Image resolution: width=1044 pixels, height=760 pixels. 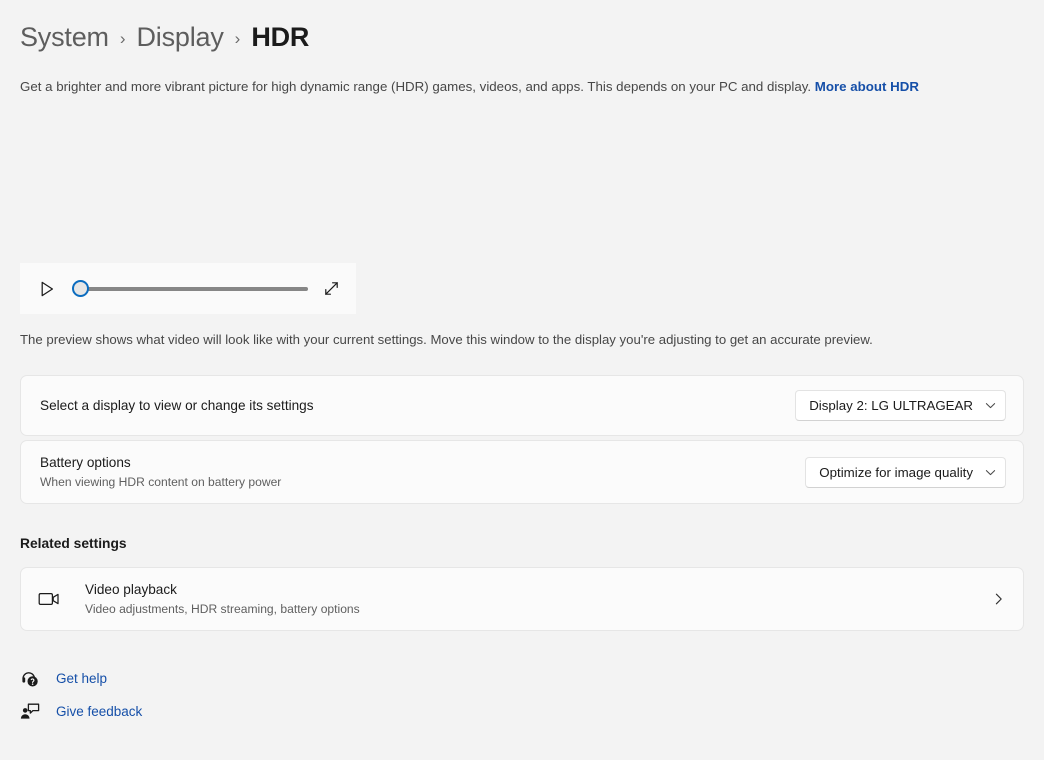 What do you see at coordinates (73, 543) in the screenshot?
I see `related-settings-heading: Related settings` at bounding box center [73, 543].